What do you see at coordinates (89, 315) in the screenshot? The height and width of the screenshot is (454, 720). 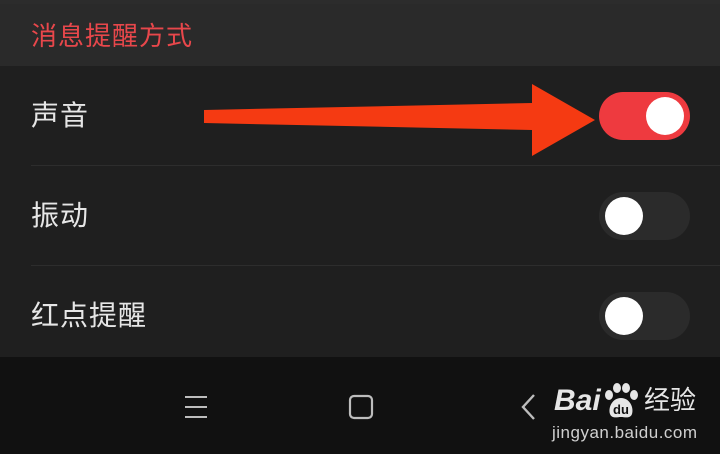 I see `setting-label-red-dot: 红点提醒` at bounding box center [89, 315].